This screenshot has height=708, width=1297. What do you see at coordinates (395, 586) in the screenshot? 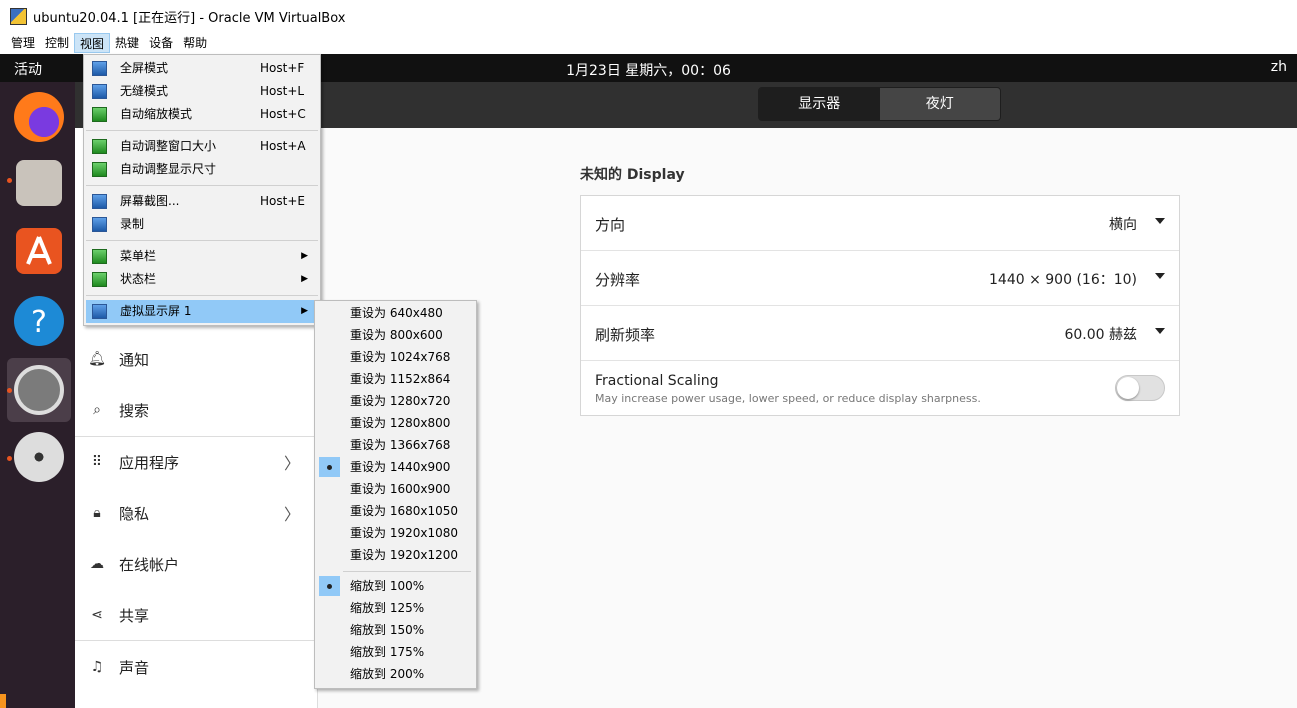
I see `scale-option-selected: 缩放到 100%` at bounding box center [395, 586].